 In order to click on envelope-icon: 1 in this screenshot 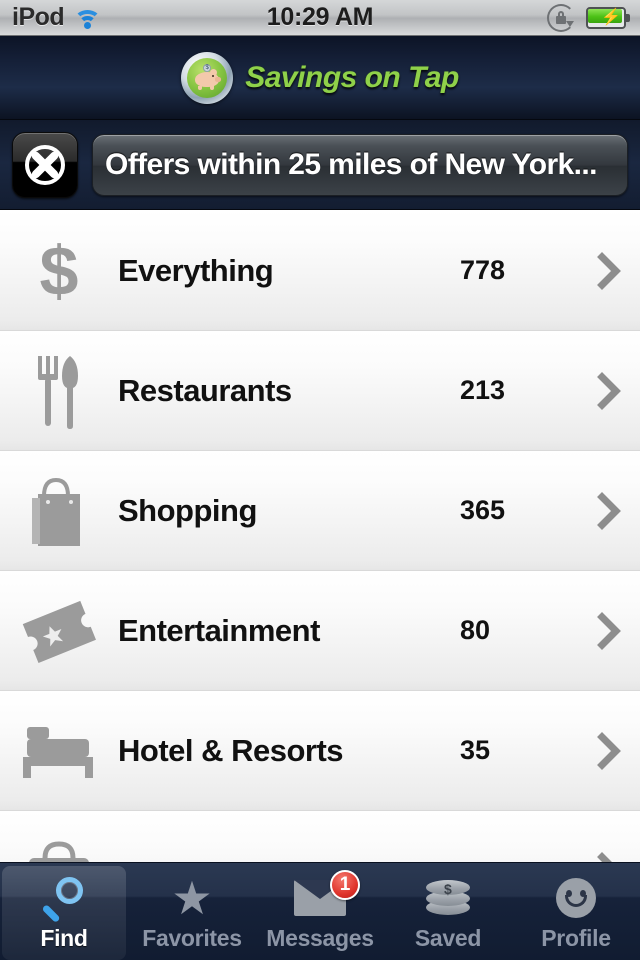, I will do `click(326, 895)`.